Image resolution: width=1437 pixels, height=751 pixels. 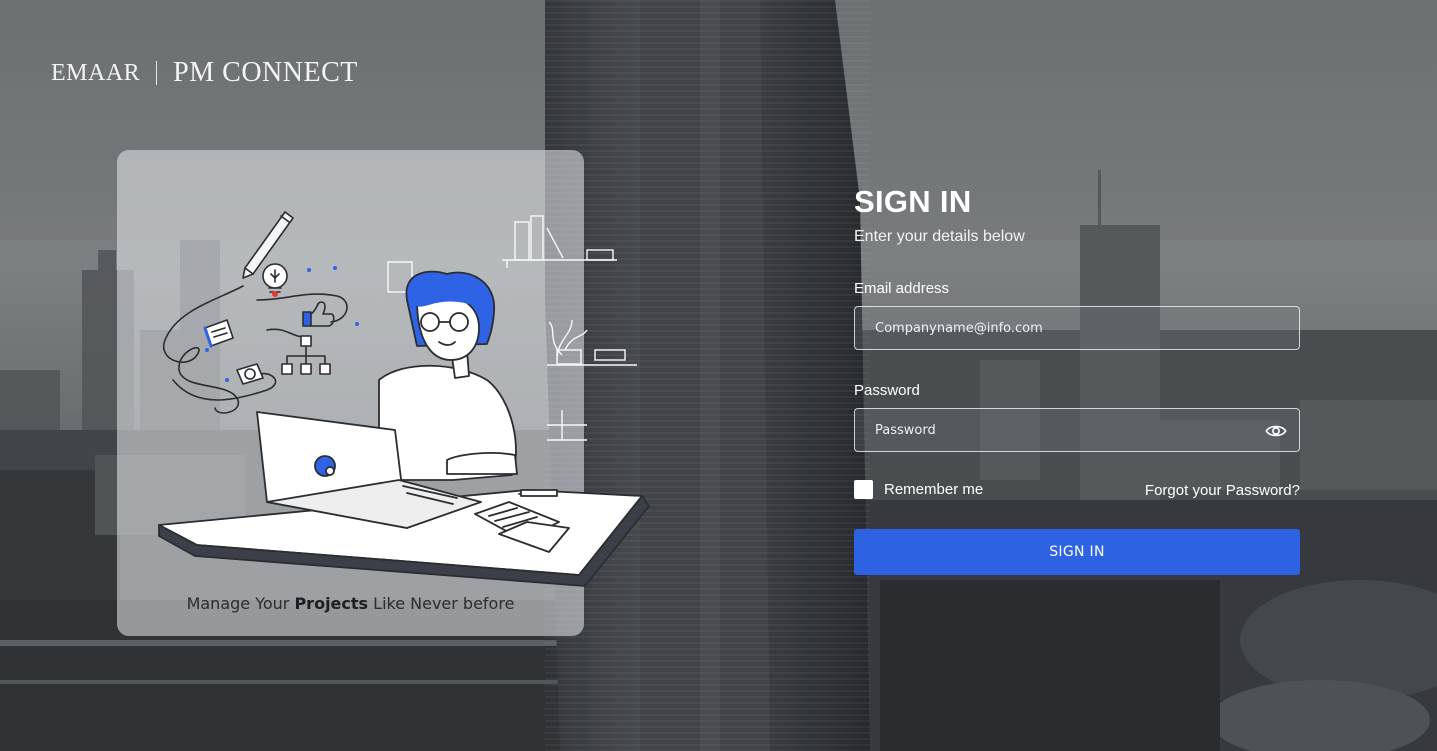 I want to click on forgot-password-link: Forgot your Password?, so click(x=1222, y=490).